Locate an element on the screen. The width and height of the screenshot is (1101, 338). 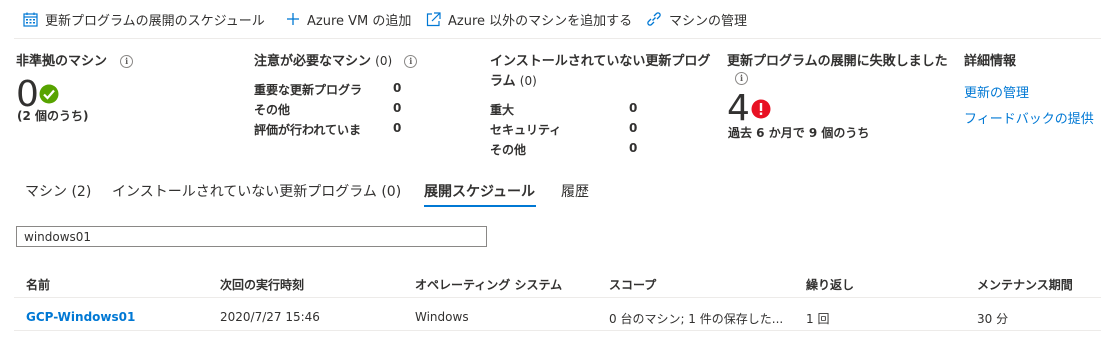
failed-deployments-count: 4 is located at coordinates (738, 108).